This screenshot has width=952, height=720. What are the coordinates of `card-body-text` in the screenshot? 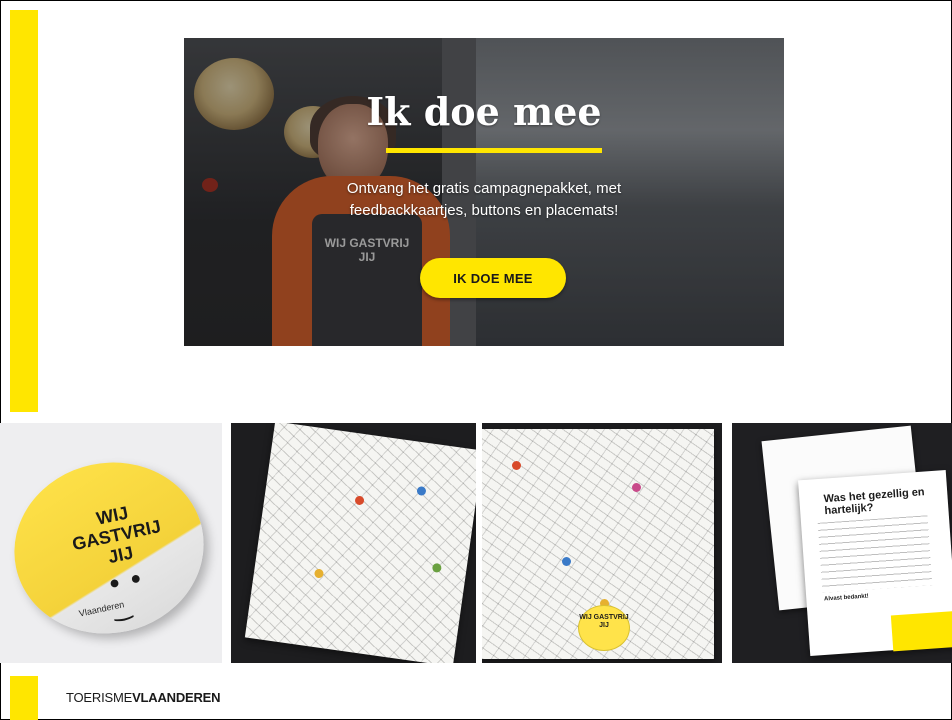 It's located at (875, 554).